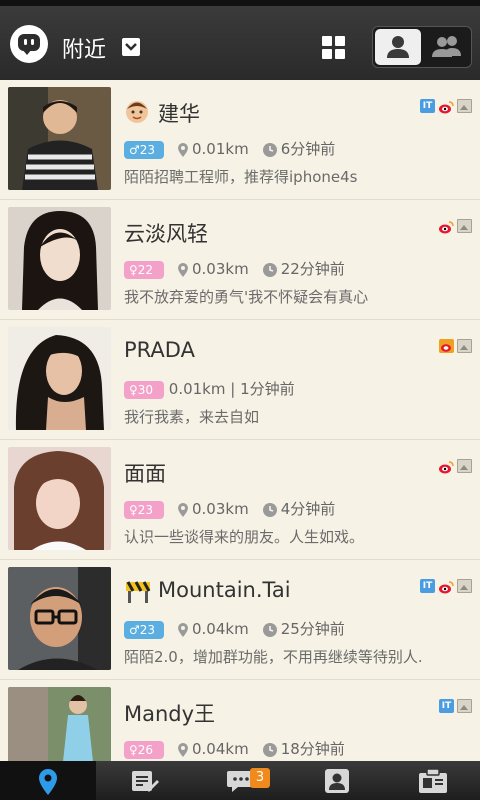 This screenshot has height=800, width=480. I want to click on gender-age-badge: ♀30, so click(144, 389).